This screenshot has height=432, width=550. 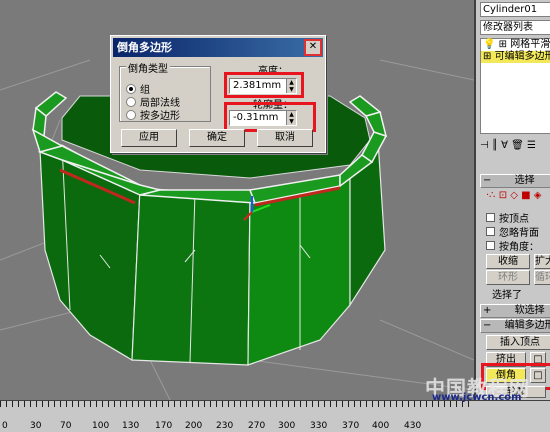 I want to click on stack-item-meshsmooth: 💡 ⊞ 网格平滑, so click(x=515, y=45).